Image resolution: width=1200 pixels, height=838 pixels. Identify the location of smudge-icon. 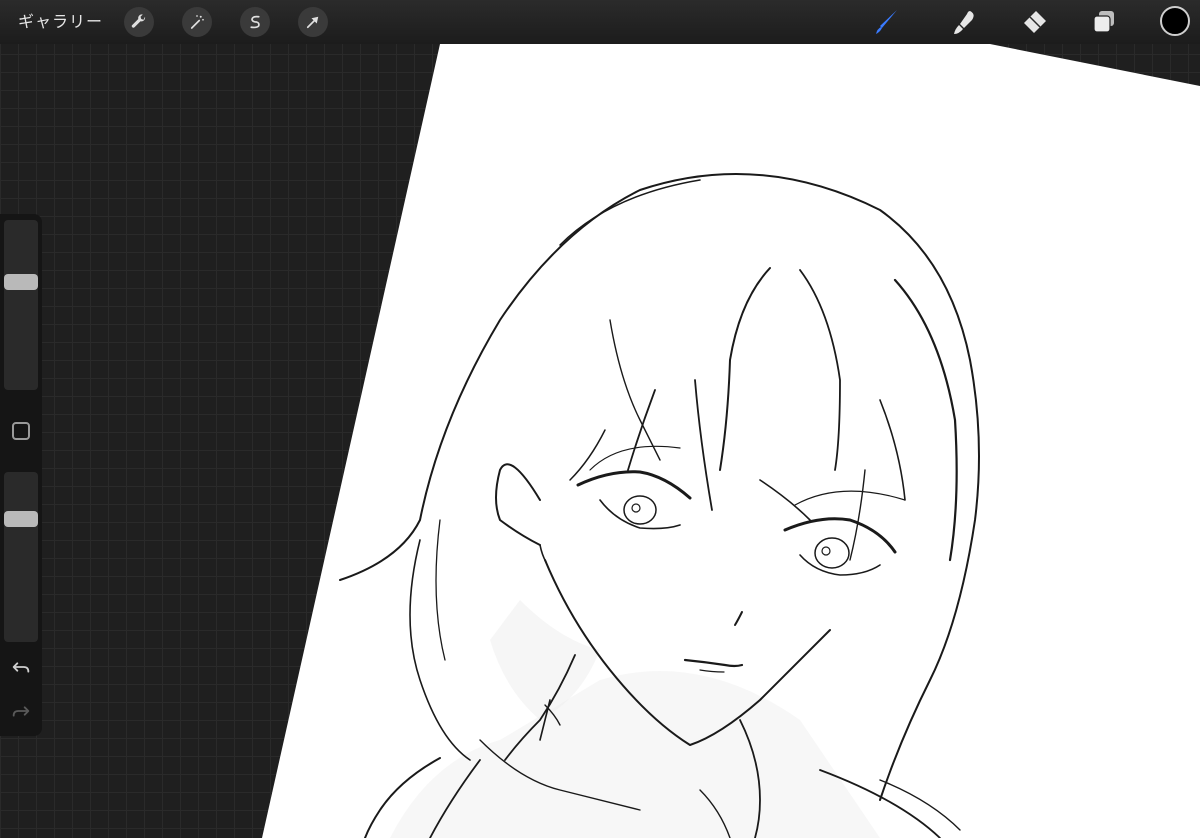
(964, 22).